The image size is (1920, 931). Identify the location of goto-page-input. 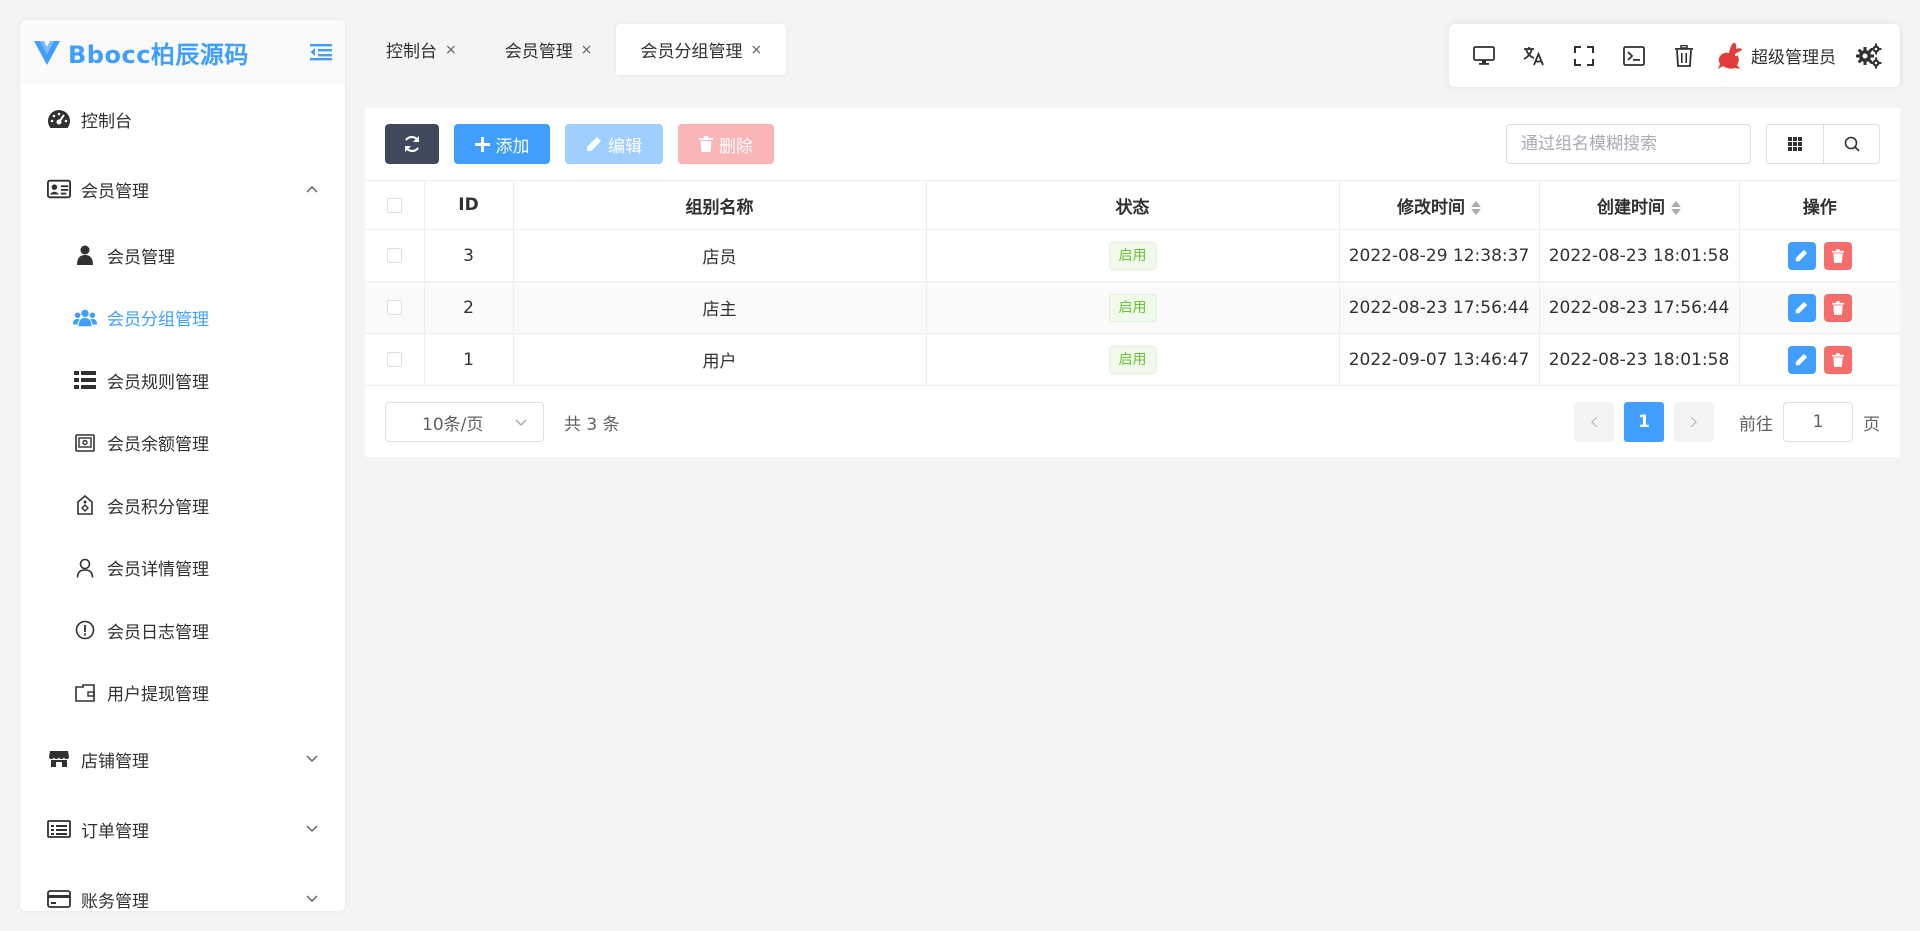
(1818, 422).